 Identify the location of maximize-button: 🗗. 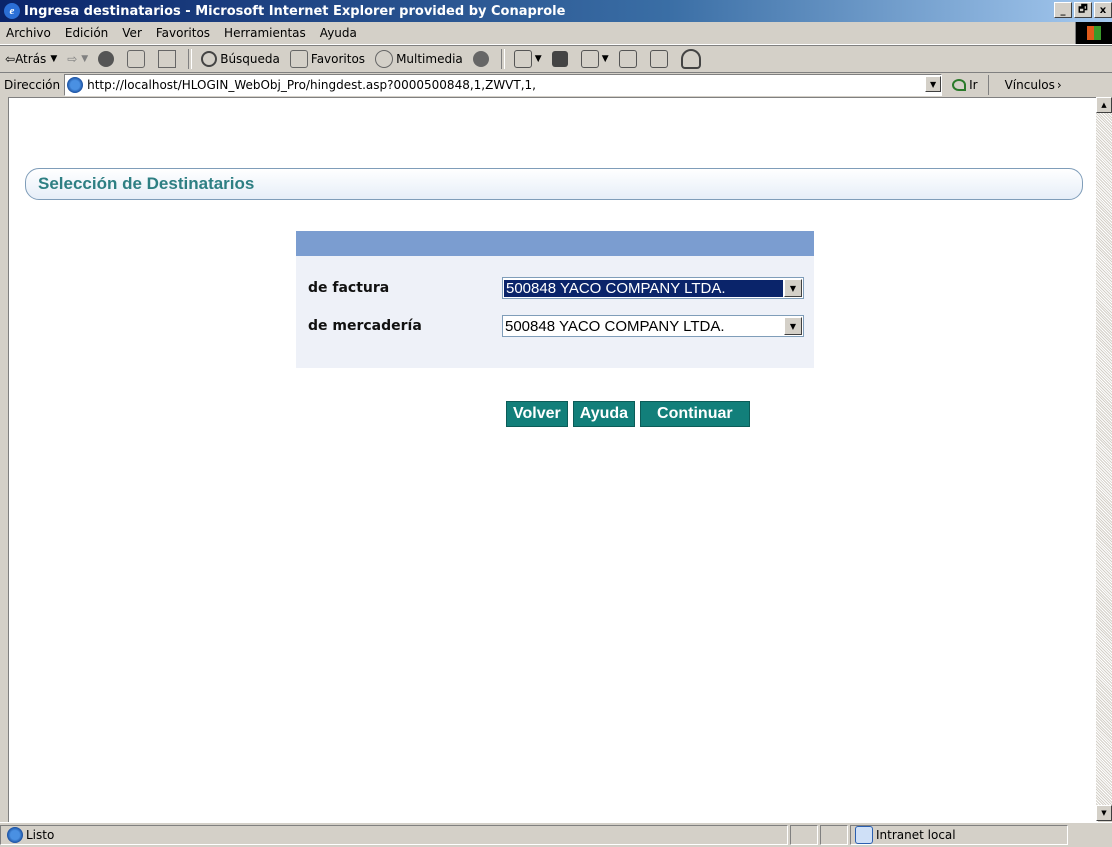
(1083, 10).